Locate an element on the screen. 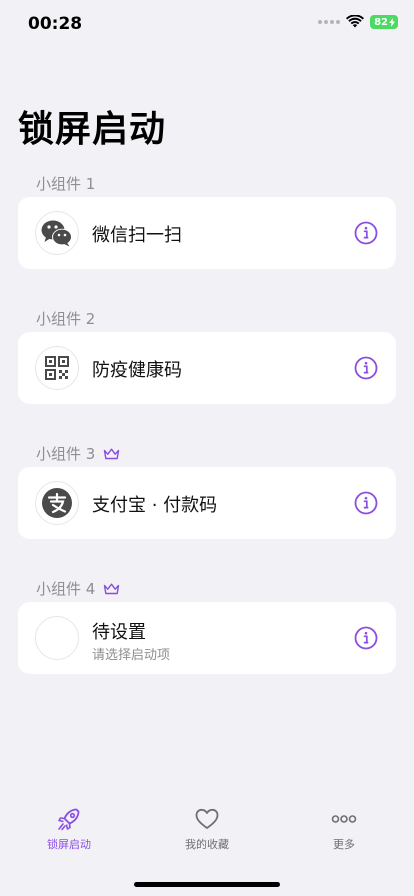  empty-icon is located at coordinates (57, 638).